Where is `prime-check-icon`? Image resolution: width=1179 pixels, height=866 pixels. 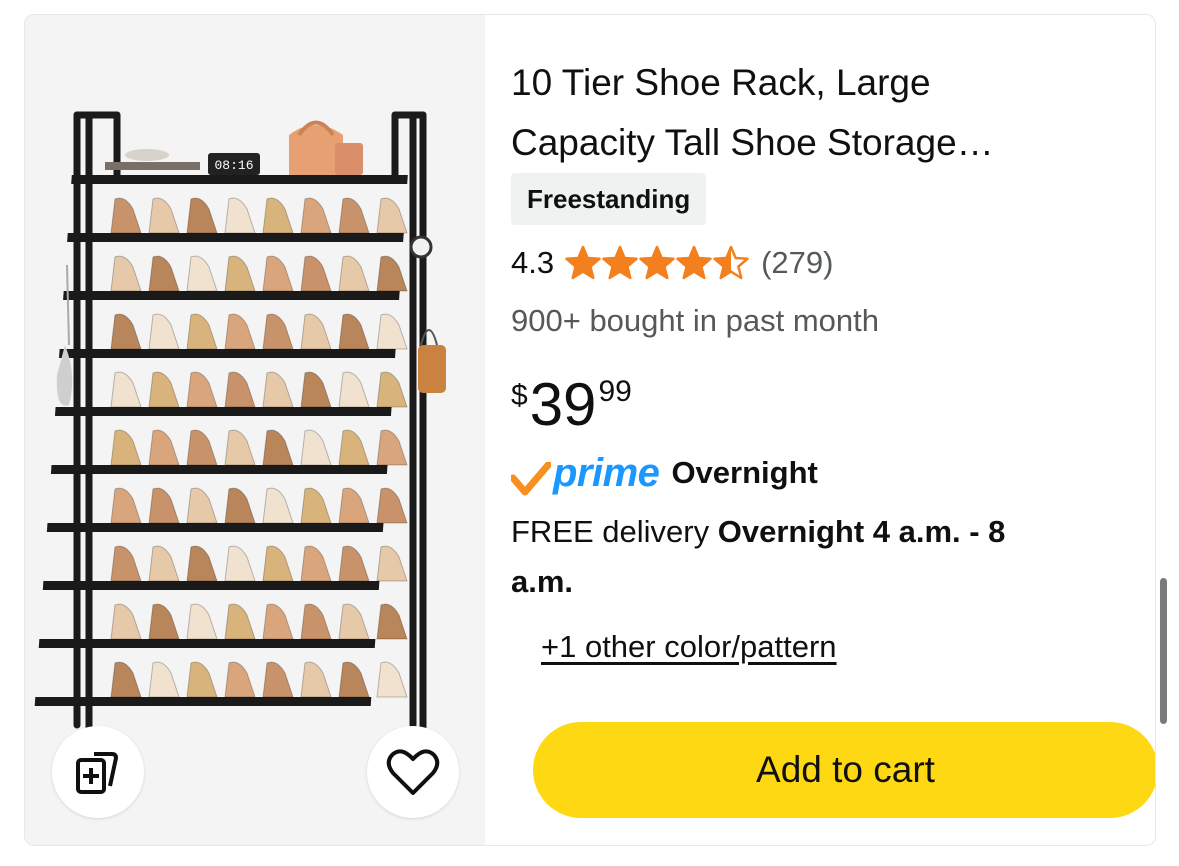 prime-check-icon is located at coordinates (531, 479).